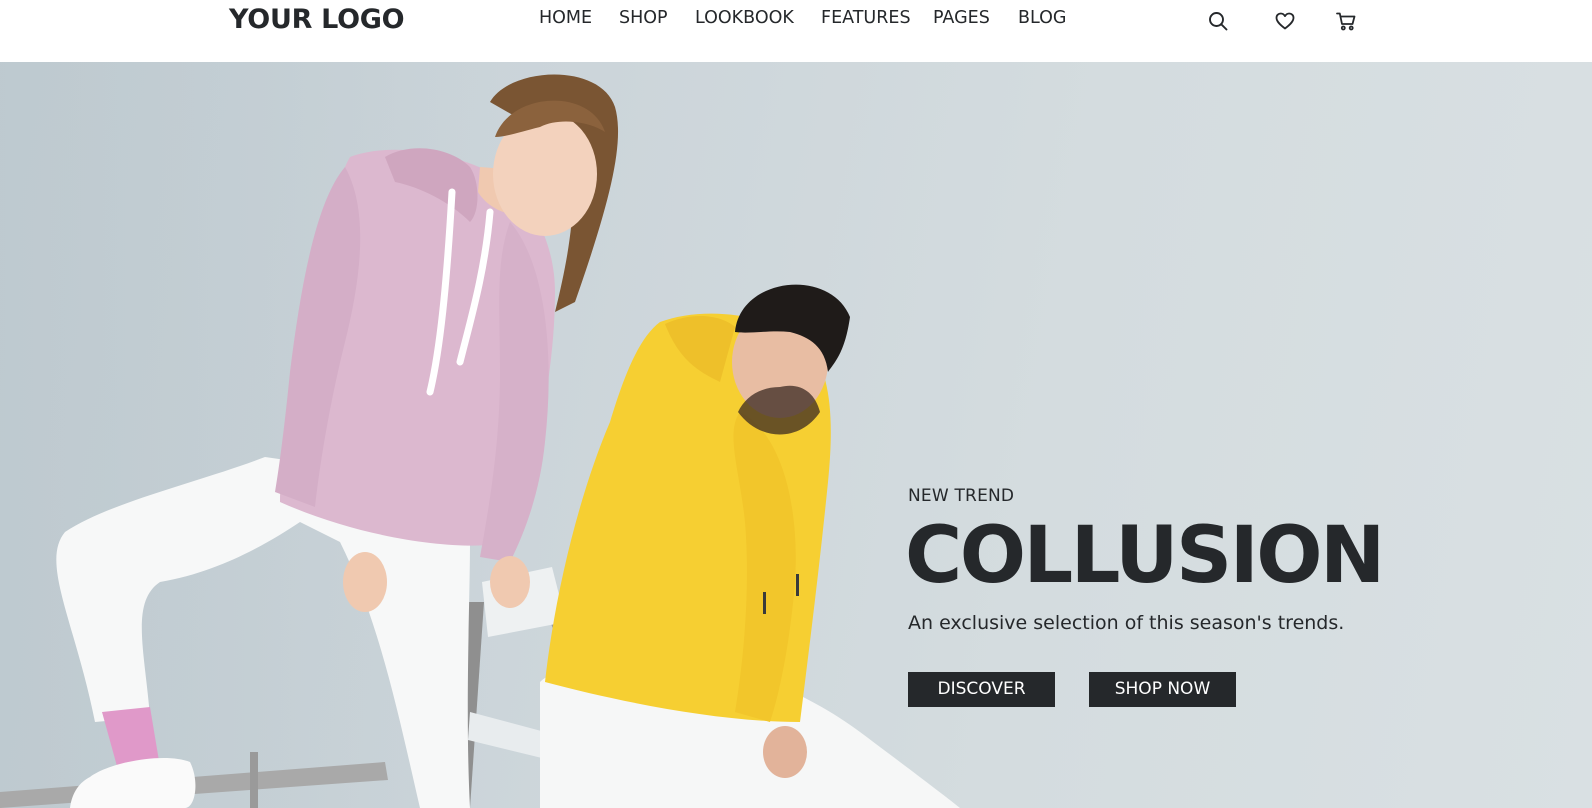 This screenshot has height=808, width=1592. What do you see at coordinates (1162, 689) in the screenshot?
I see `shop-now-button: SHOP NOW` at bounding box center [1162, 689].